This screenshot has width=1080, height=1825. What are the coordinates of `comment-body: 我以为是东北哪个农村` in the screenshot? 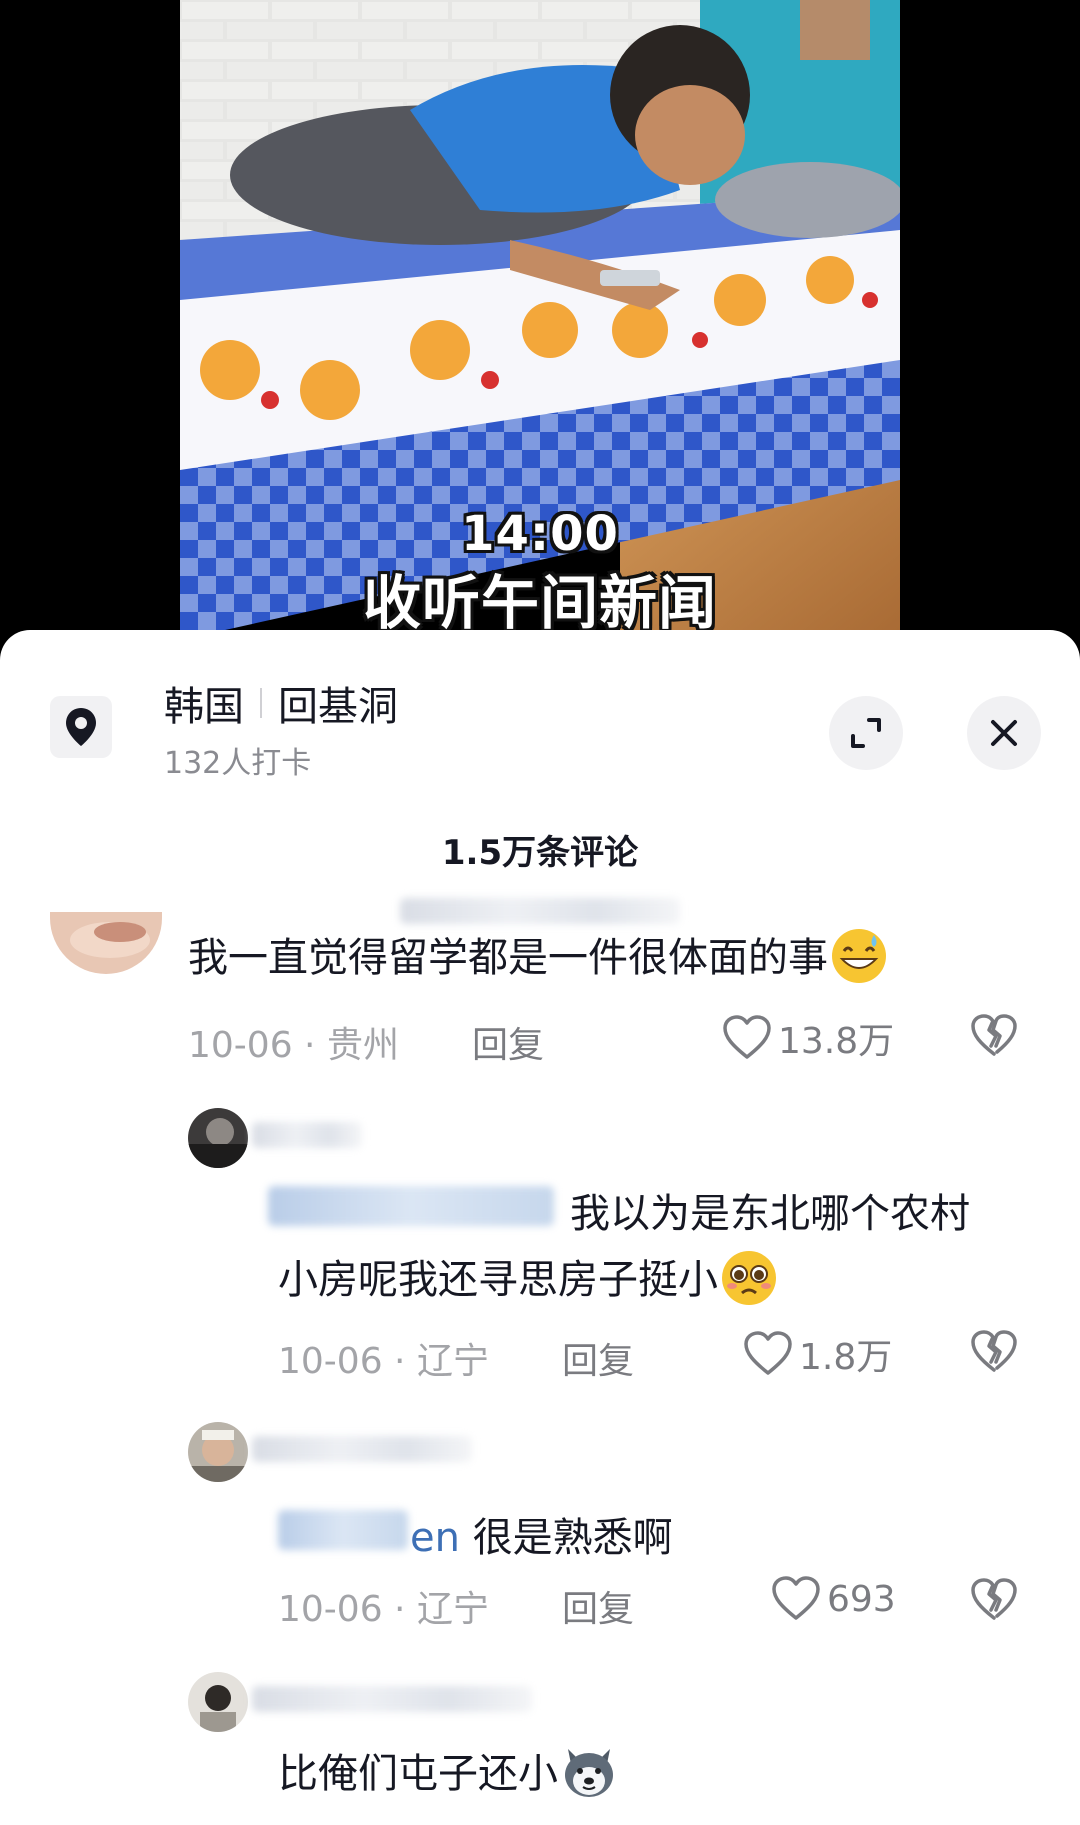 It's located at (770, 1214).